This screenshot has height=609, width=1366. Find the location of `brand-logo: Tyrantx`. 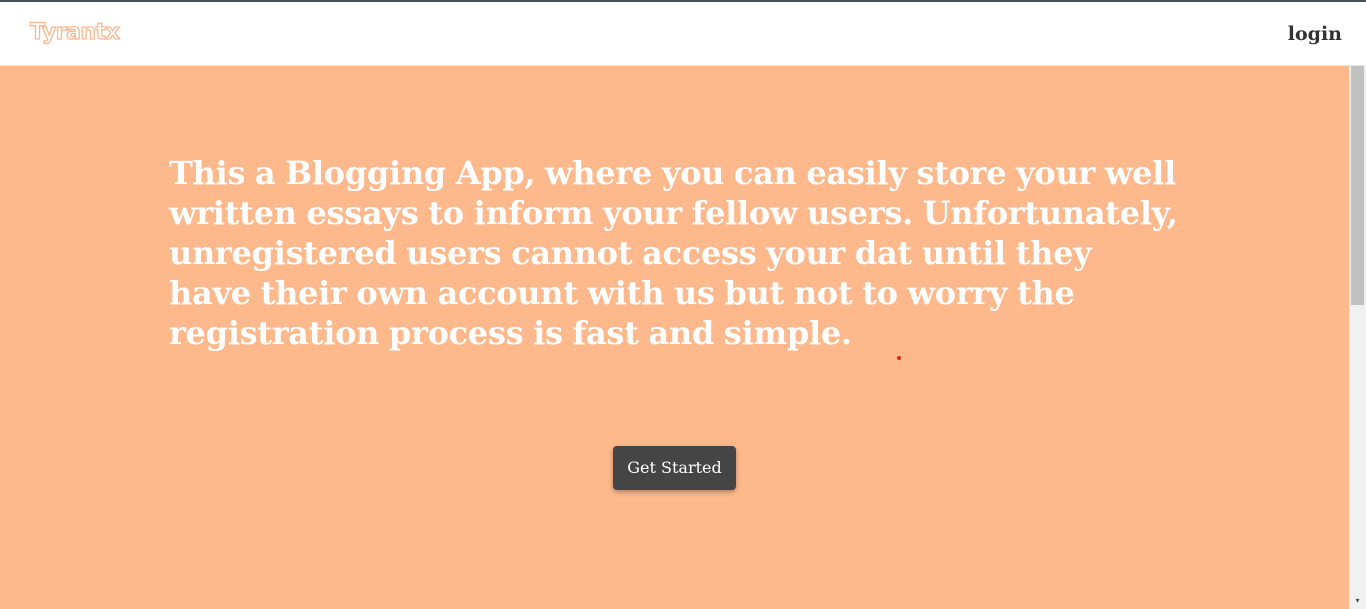

brand-logo: Tyrantx is located at coordinates (74, 33).